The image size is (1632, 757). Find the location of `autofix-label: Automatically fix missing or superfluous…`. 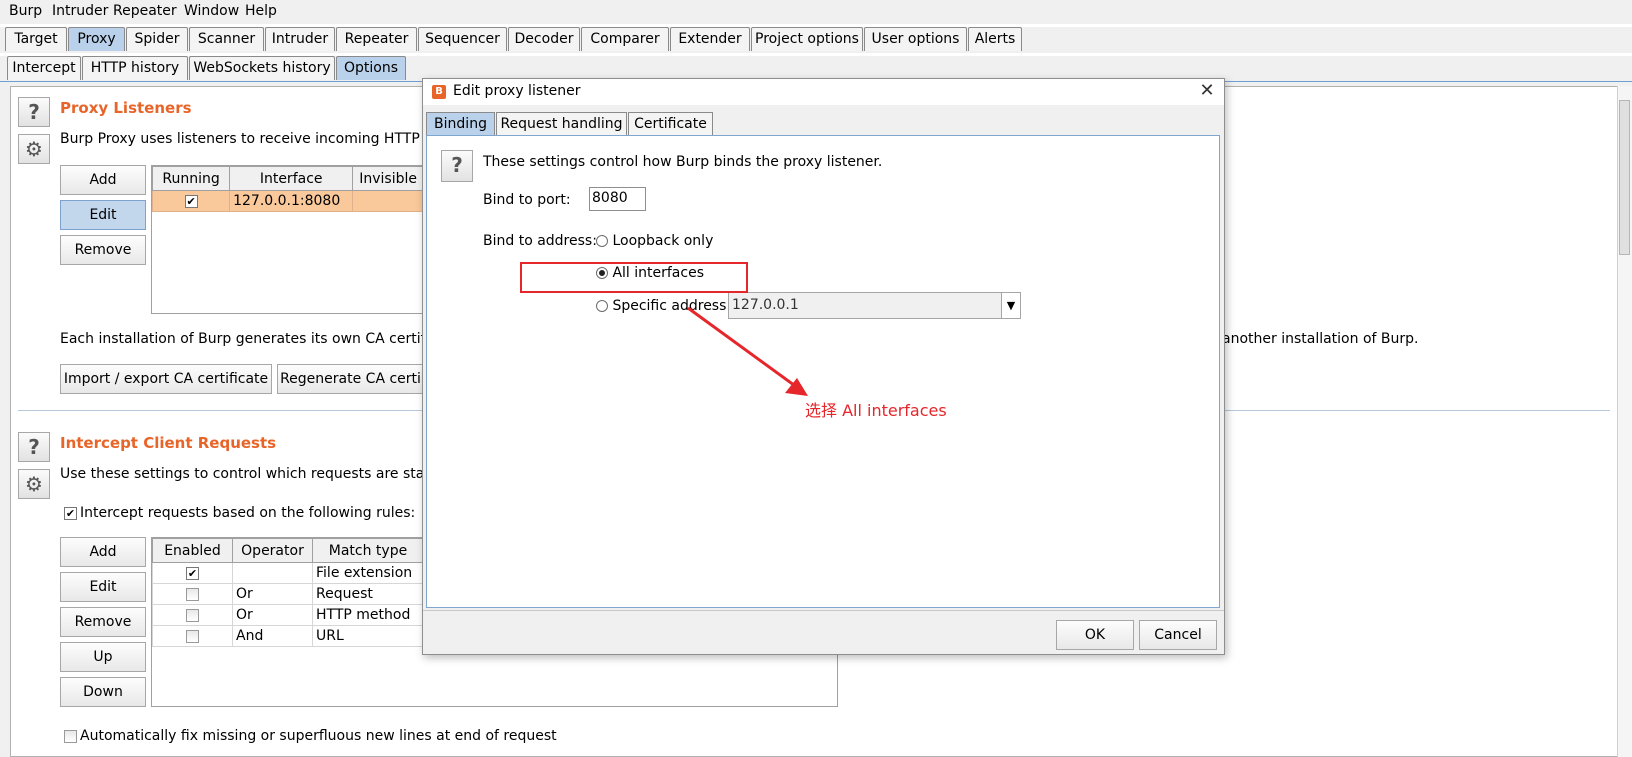

autofix-label: Automatically fix missing or superfluous… is located at coordinates (318, 736).